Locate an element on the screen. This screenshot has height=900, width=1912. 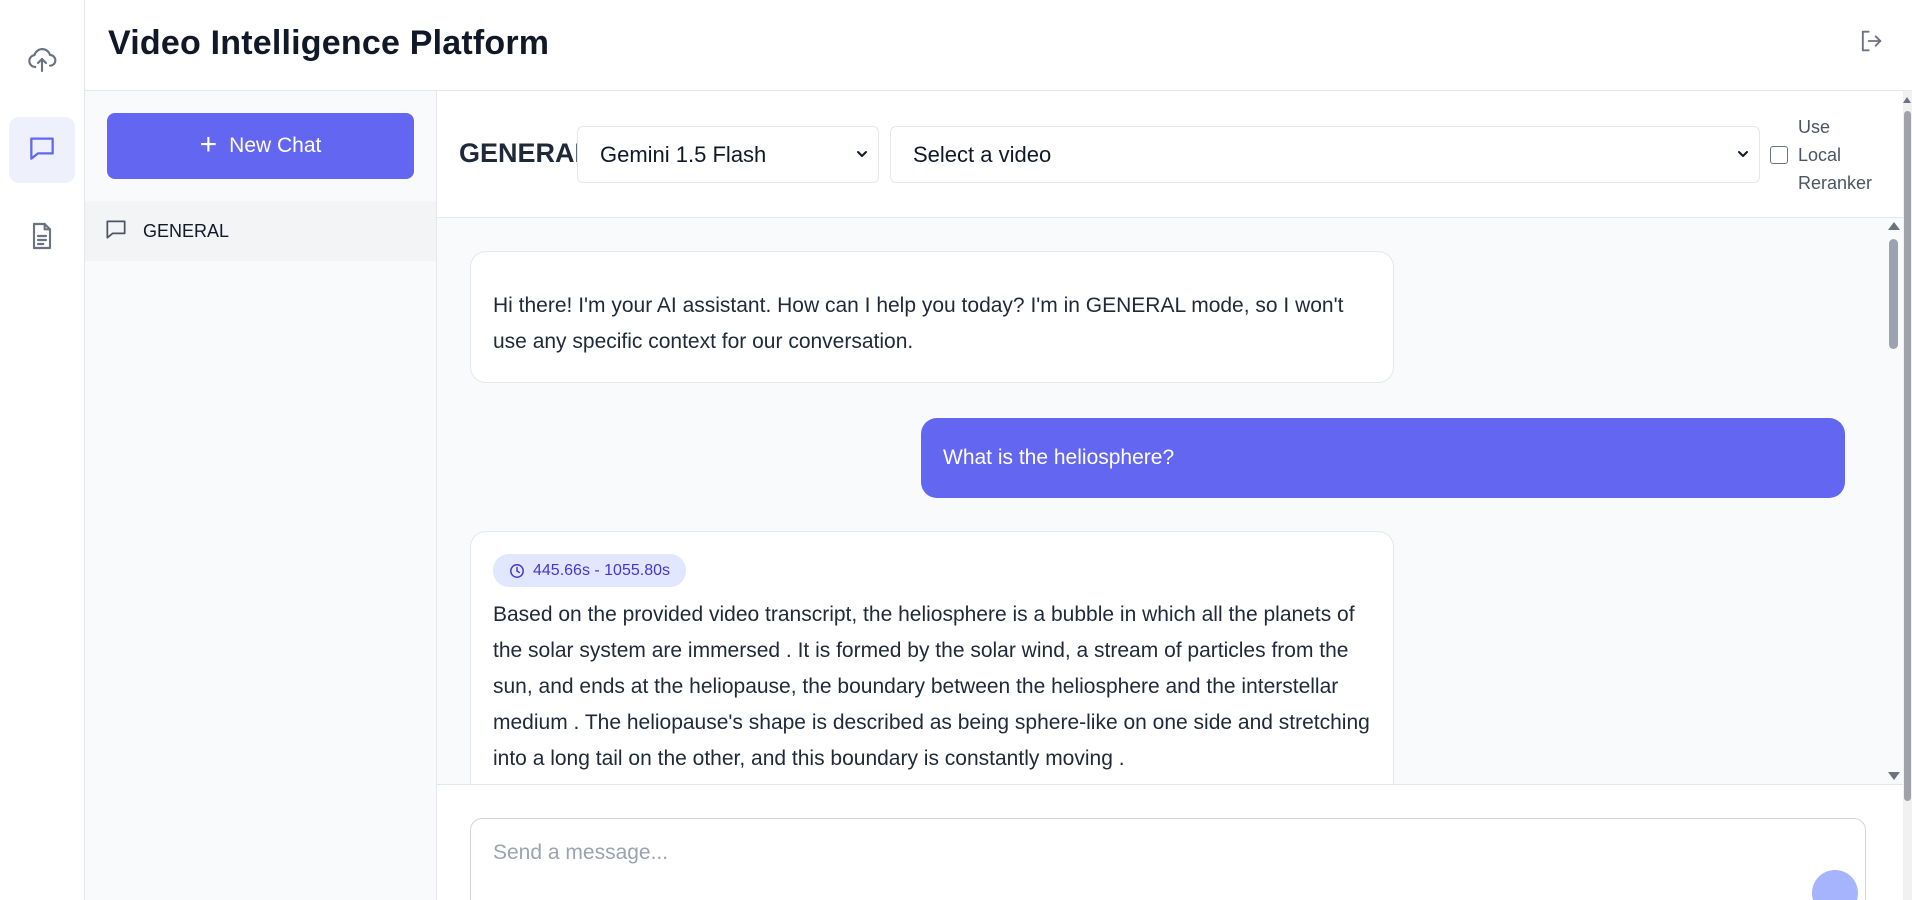
video-select: Select a video is located at coordinates (1325, 154).